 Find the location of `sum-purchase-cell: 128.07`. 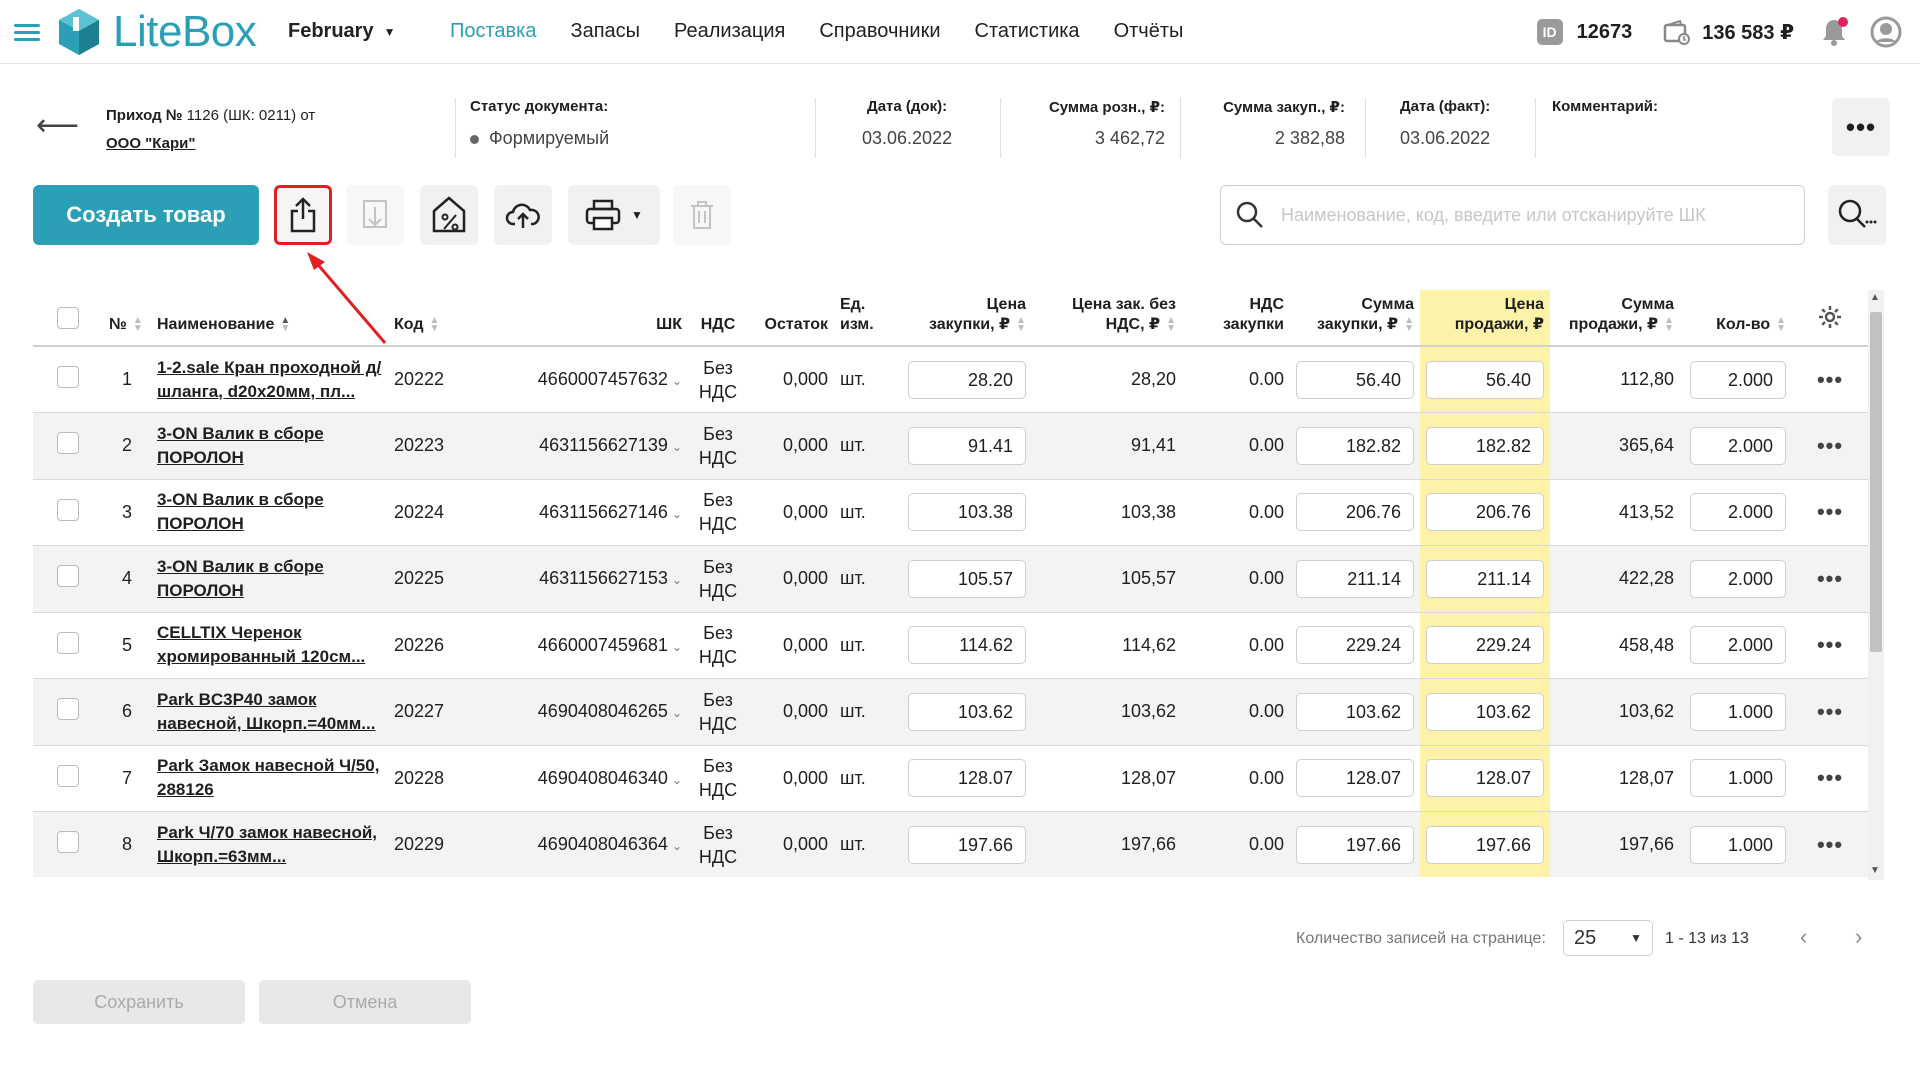

sum-purchase-cell: 128.07 is located at coordinates (1355, 778).